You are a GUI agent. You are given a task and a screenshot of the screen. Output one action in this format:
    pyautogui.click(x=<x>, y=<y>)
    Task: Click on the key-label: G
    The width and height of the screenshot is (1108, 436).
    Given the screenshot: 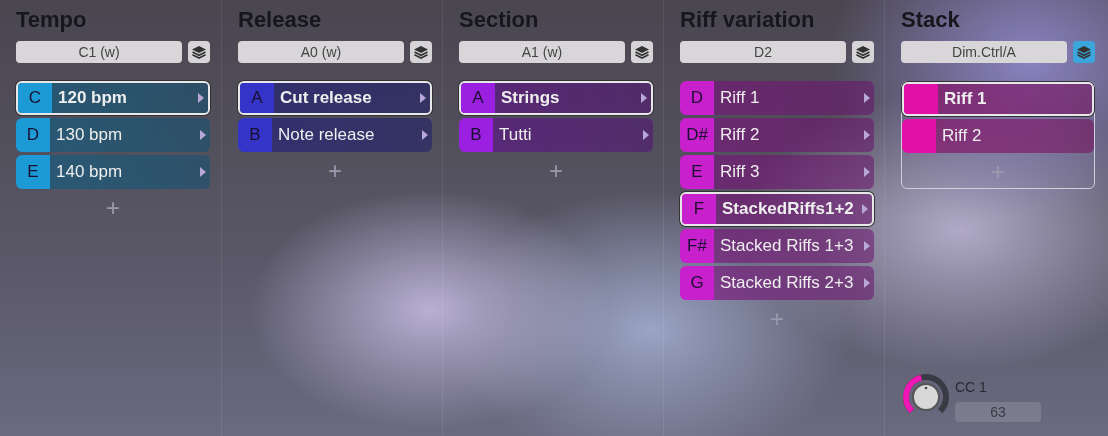 What is the action you would take?
    pyautogui.click(x=697, y=283)
    